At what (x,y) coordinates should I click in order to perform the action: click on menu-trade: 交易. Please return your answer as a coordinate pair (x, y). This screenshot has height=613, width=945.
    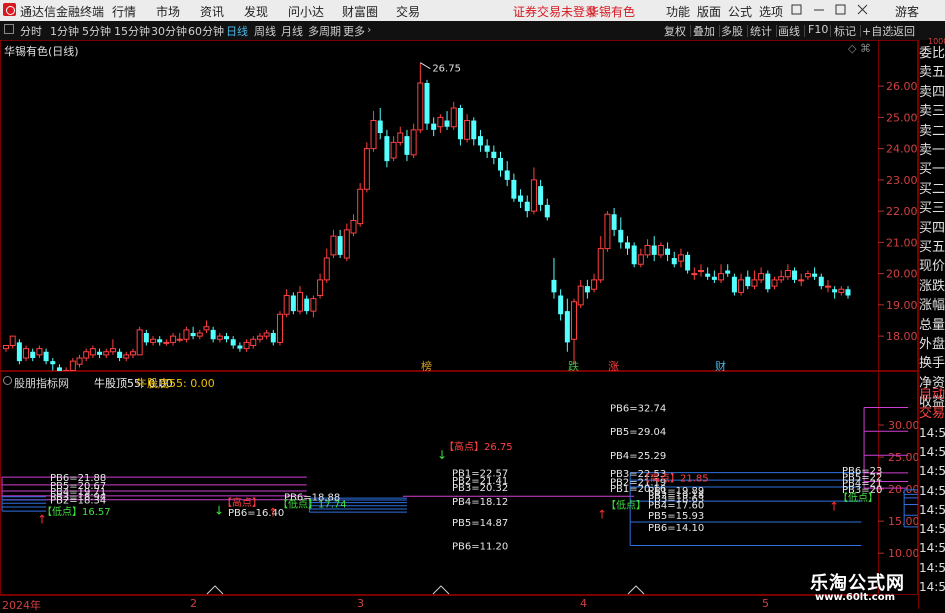
    Looking at the image, I should click on (408, 11).